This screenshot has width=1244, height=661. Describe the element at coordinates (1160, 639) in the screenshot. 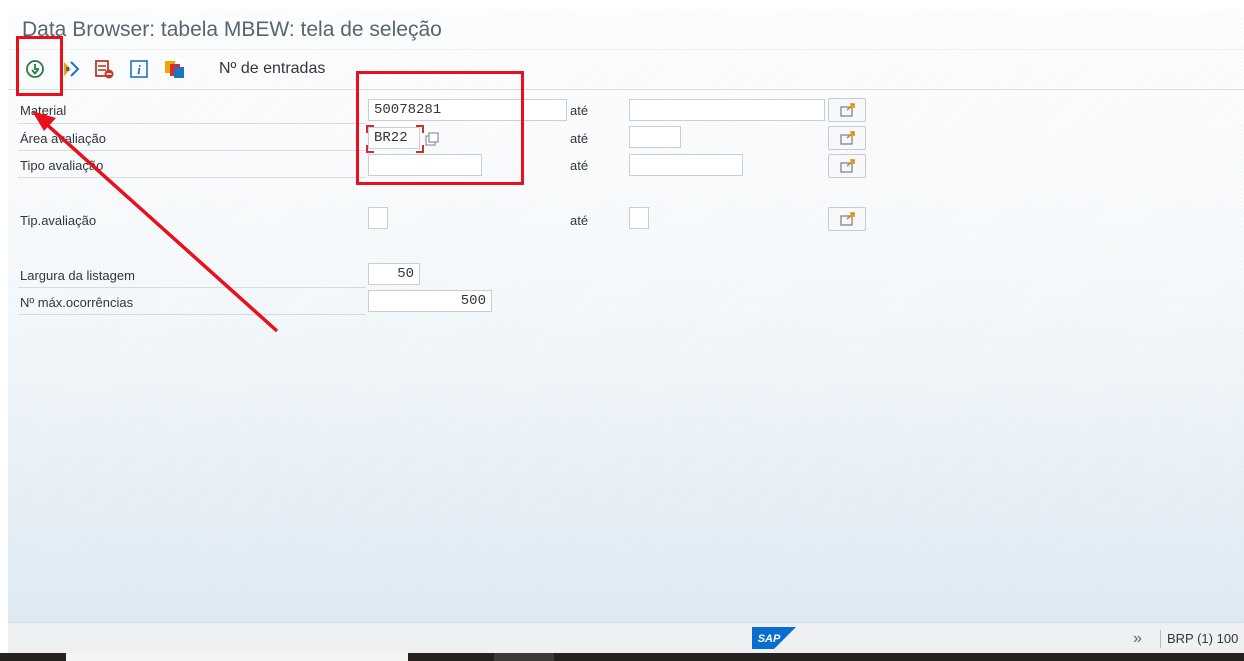

I see `status-divider` at that location.